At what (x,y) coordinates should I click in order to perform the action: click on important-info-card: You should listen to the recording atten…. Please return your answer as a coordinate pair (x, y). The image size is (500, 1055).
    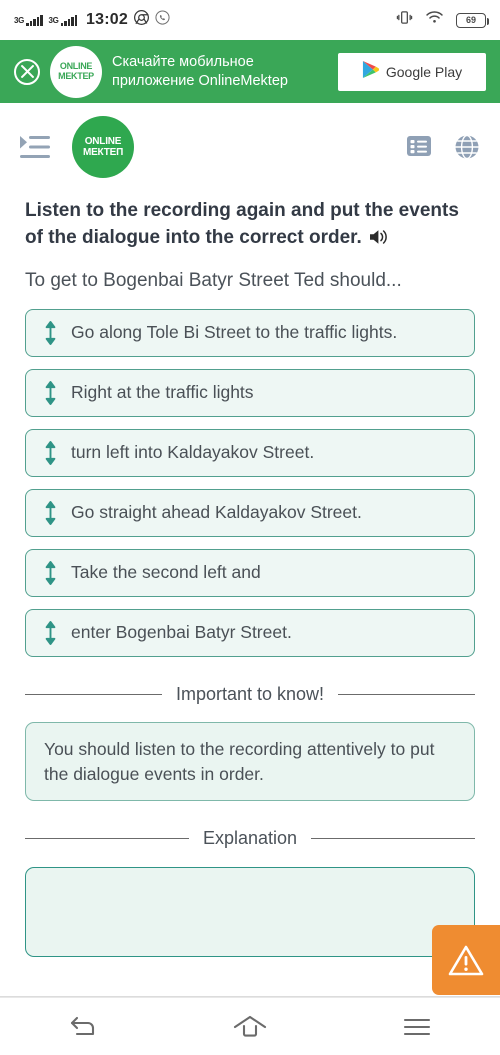
    Looking at the image, I should click on (250, 761).